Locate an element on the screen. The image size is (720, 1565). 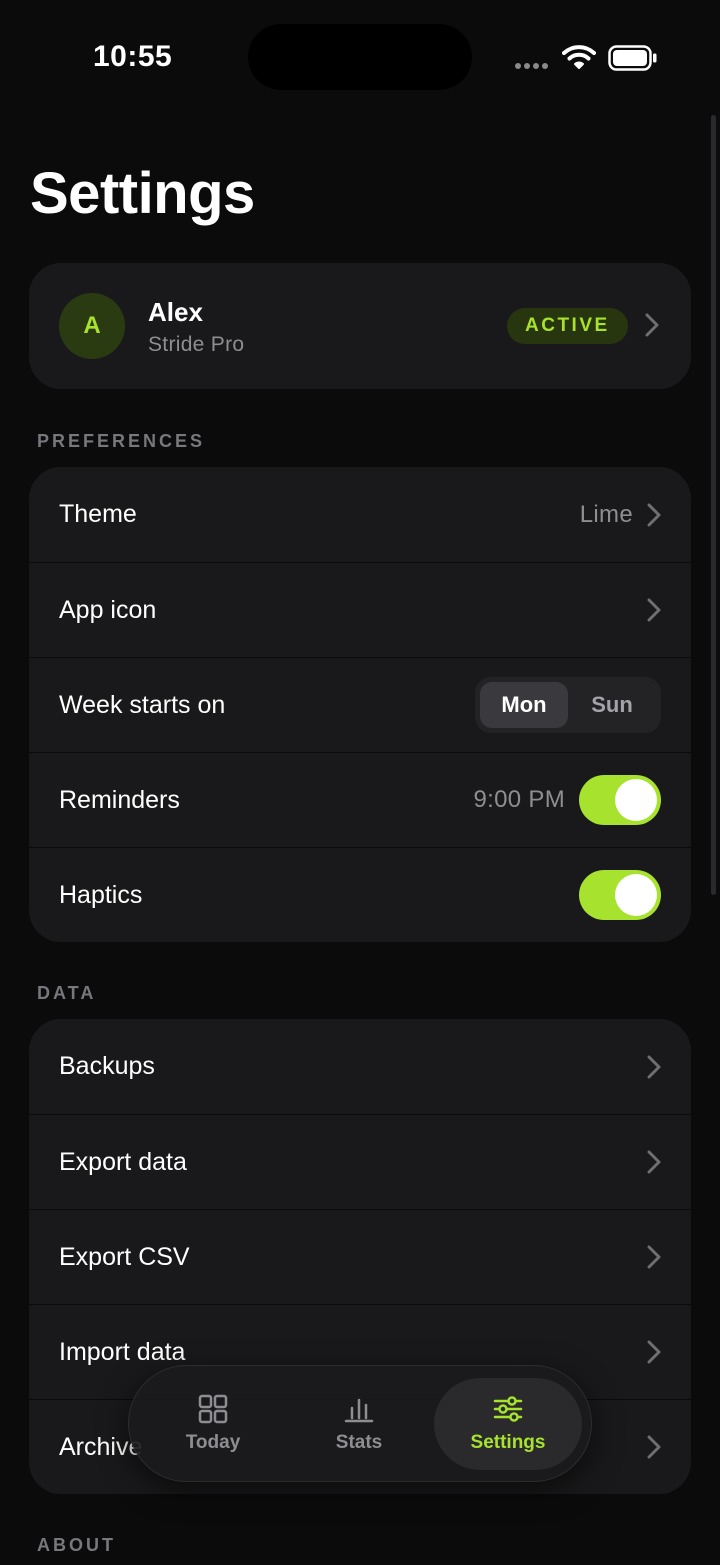
theme-row: Theme Lime is located at coordinates (360, 514).